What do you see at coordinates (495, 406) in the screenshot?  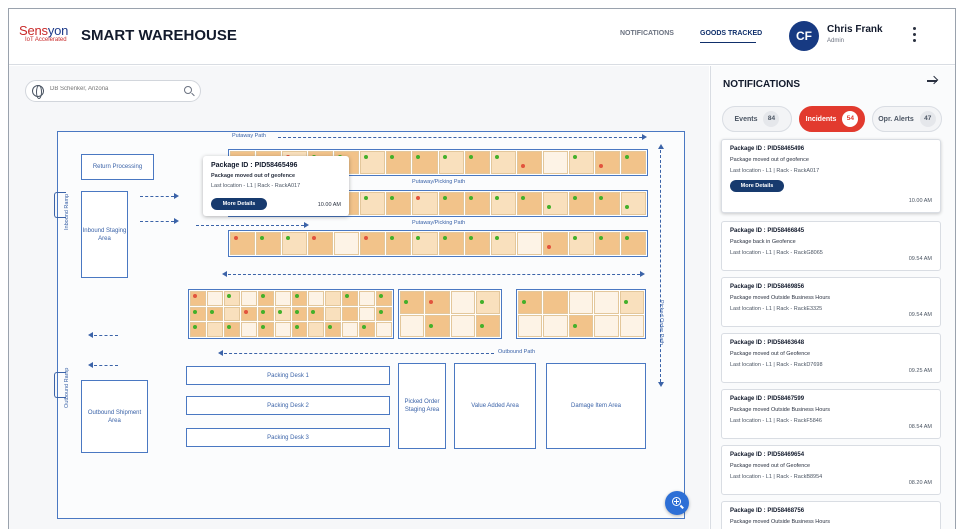 I see `value-added-area: Value Added Area` at bounding box center [495, 406].